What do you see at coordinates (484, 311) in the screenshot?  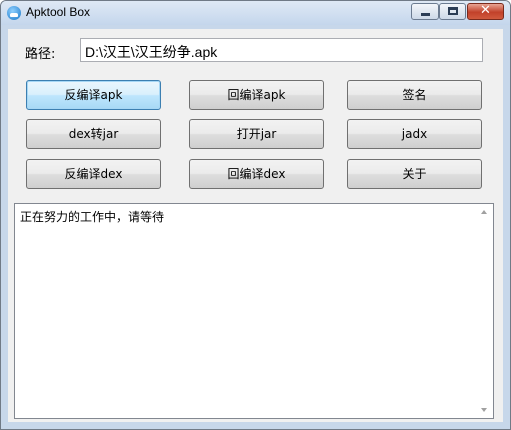 I see `log-scrollbar` at bounding box center [484, 311].